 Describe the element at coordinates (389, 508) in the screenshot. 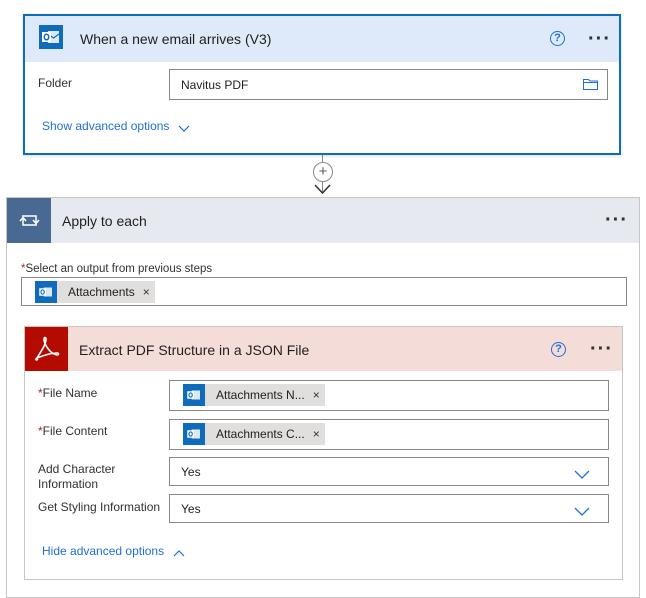

I see `styling-dropdown: Yes` at that location.